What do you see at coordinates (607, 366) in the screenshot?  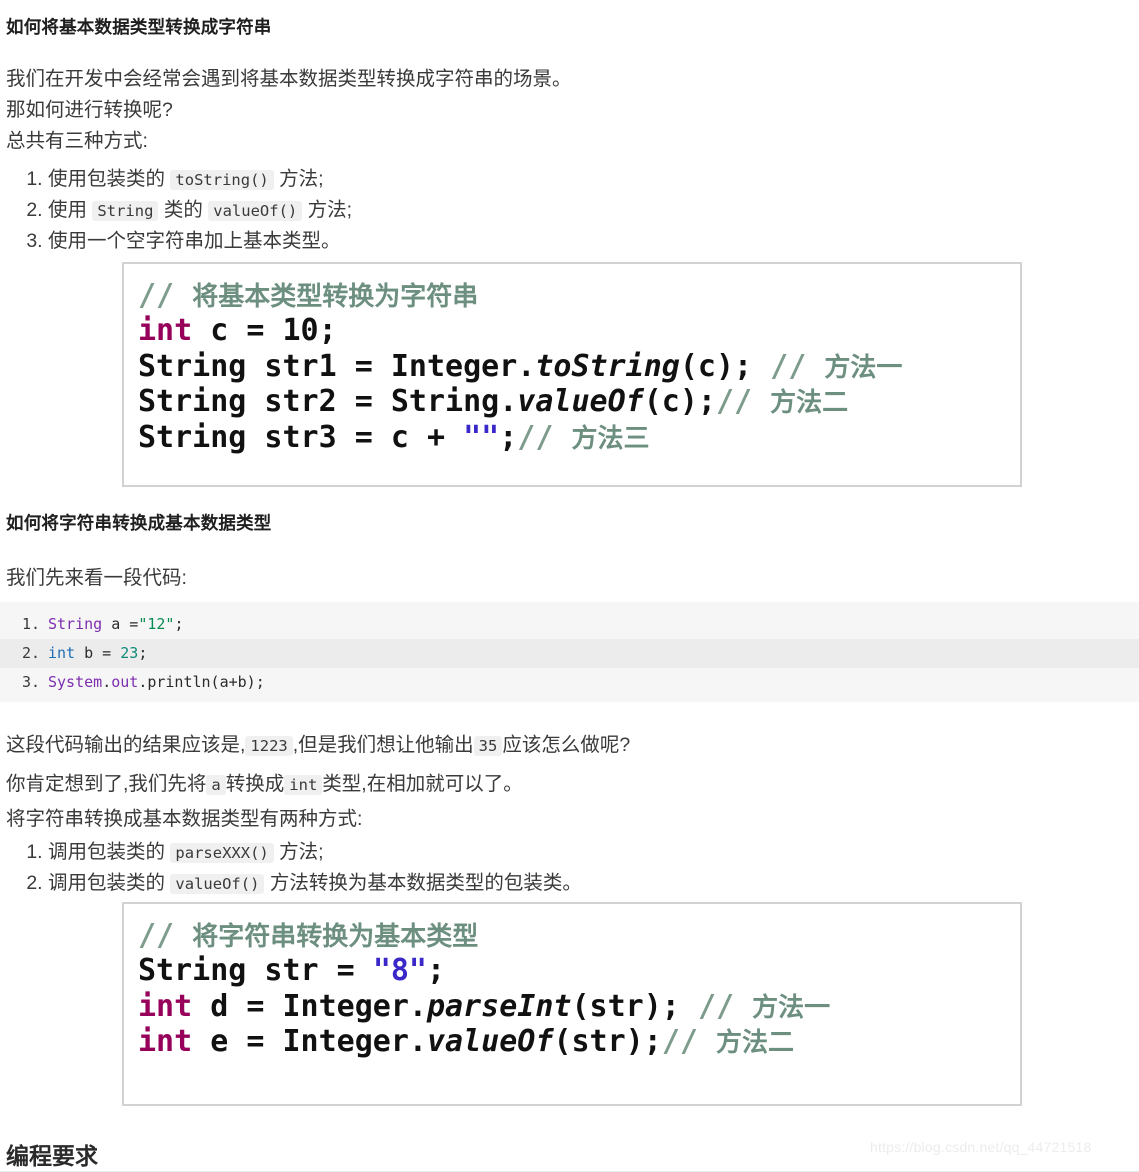 I see `code-method-tostring: toString` at bounding box center [607, 366].